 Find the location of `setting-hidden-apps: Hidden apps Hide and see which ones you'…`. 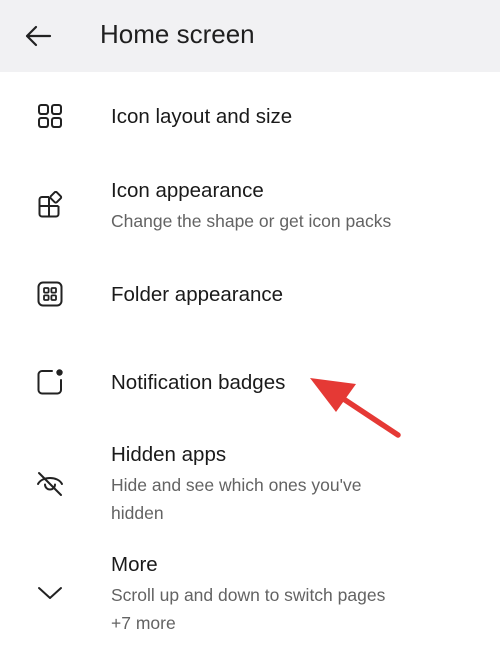

setting-hidden-apps: Hidden apps Hide and see which ones you'… is located at coordinates (250, 484).